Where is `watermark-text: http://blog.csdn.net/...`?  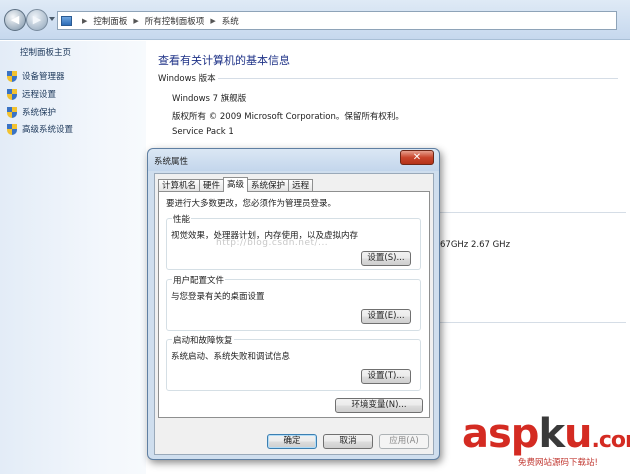
watermark-text: http://blog.csdn.net/... is located at coordinates (272, 243).